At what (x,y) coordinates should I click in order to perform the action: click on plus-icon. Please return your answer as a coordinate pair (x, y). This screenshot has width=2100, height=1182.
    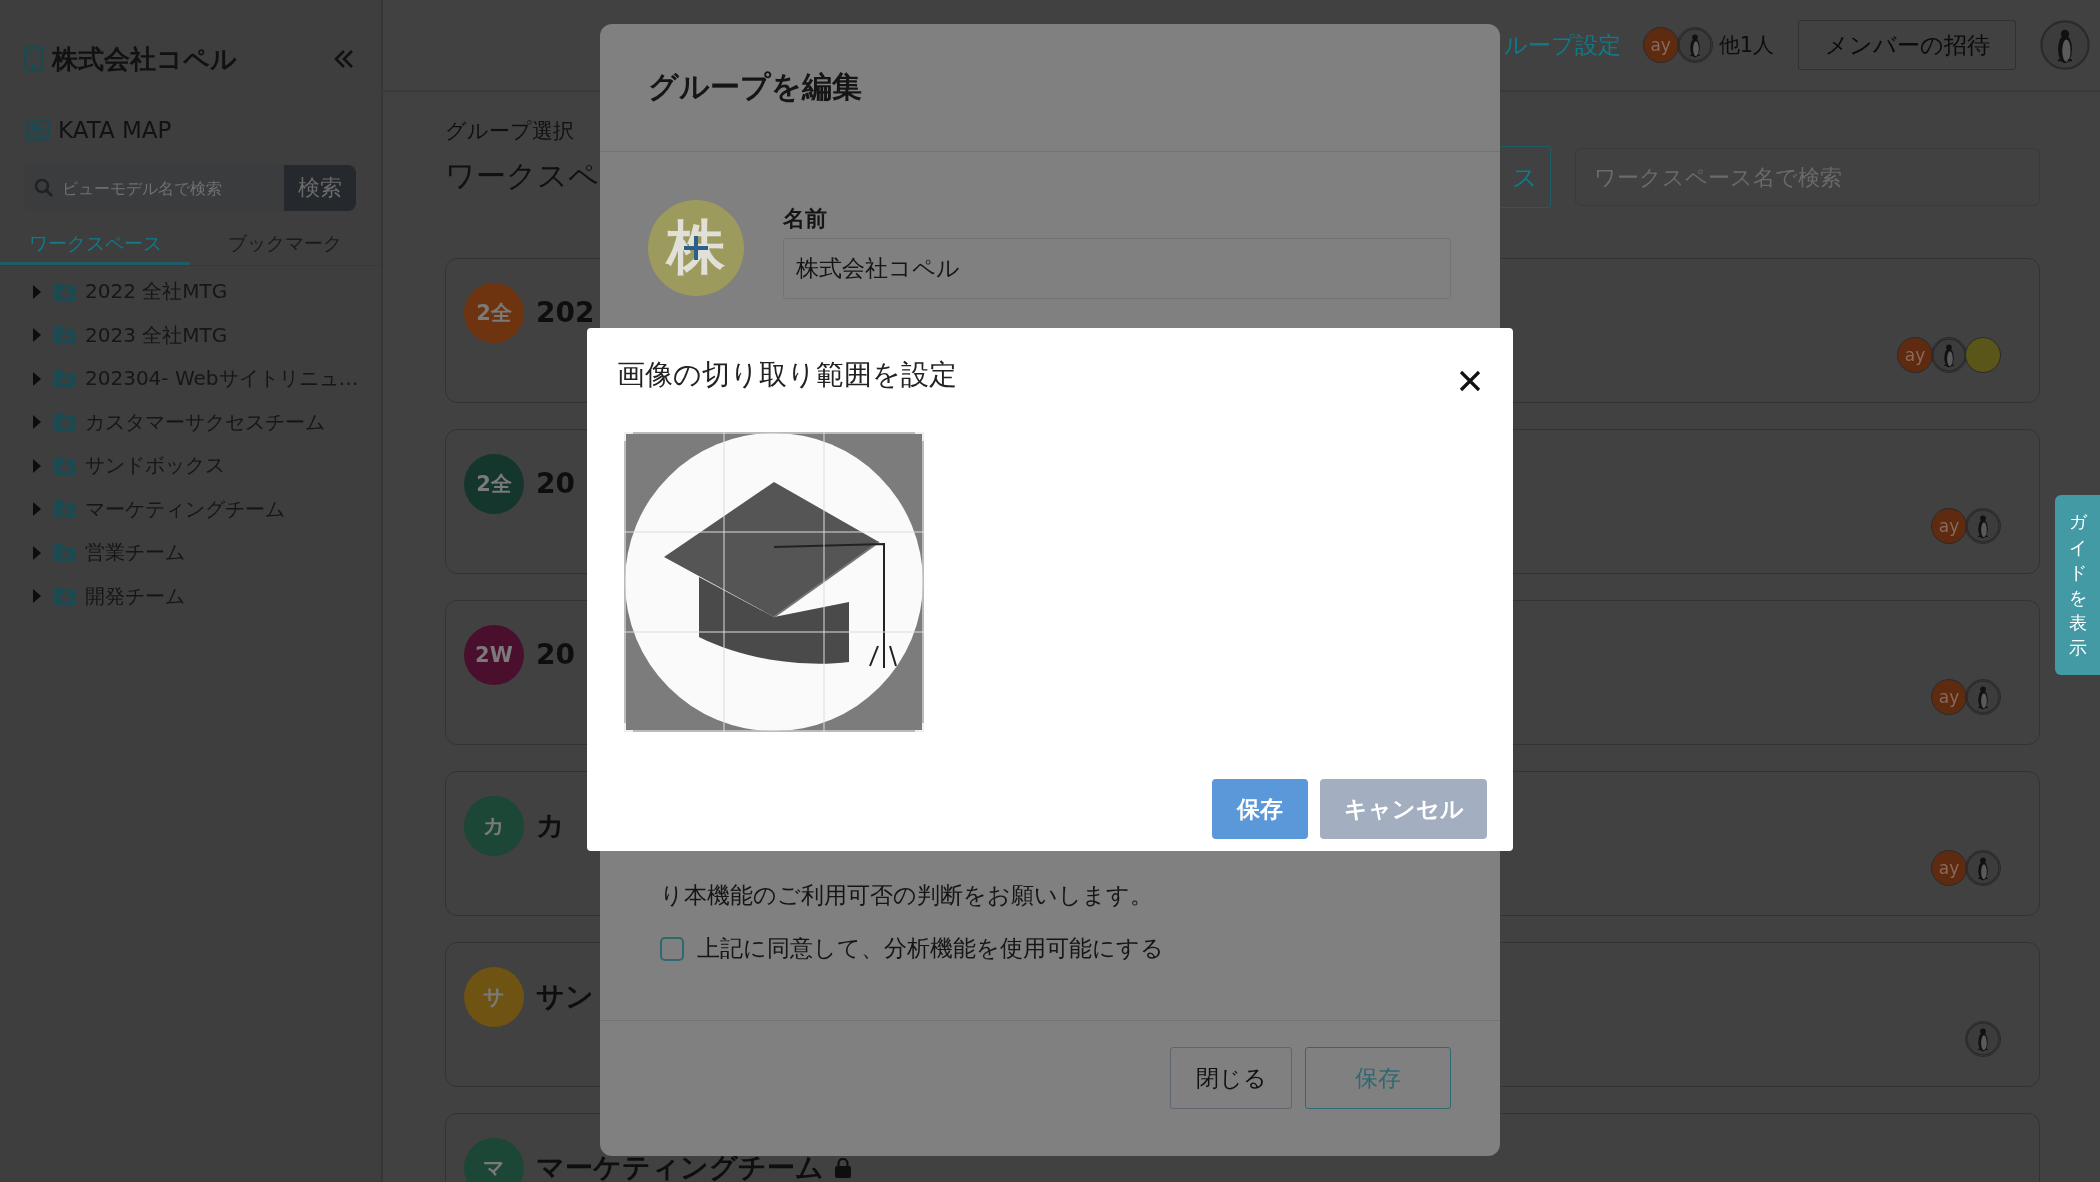
    Looking at the image, I should click on (696, 248).